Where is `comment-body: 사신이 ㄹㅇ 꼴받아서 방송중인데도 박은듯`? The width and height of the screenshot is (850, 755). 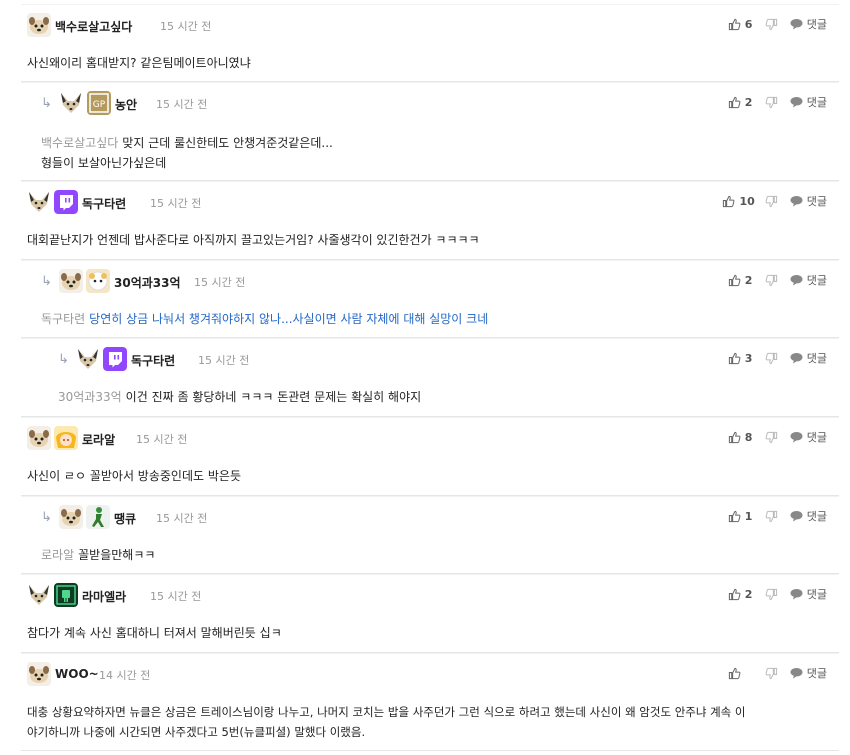 comment-body: 사신이 ㄹㅇ 꼴받아서 방송중인데도 박은듯 is located at coordinates (134, 476).